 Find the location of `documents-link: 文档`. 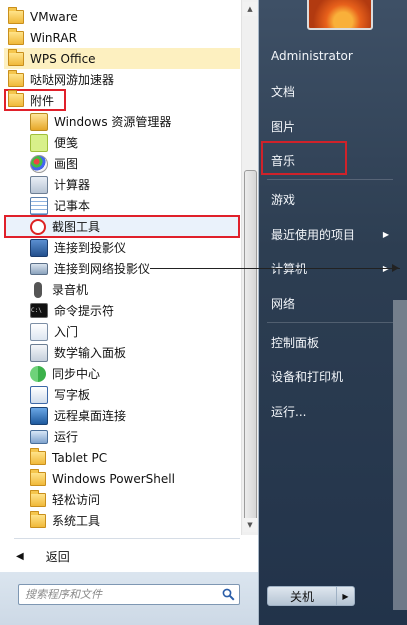

documents-link: 文档 is located at coordinates (283, 91).